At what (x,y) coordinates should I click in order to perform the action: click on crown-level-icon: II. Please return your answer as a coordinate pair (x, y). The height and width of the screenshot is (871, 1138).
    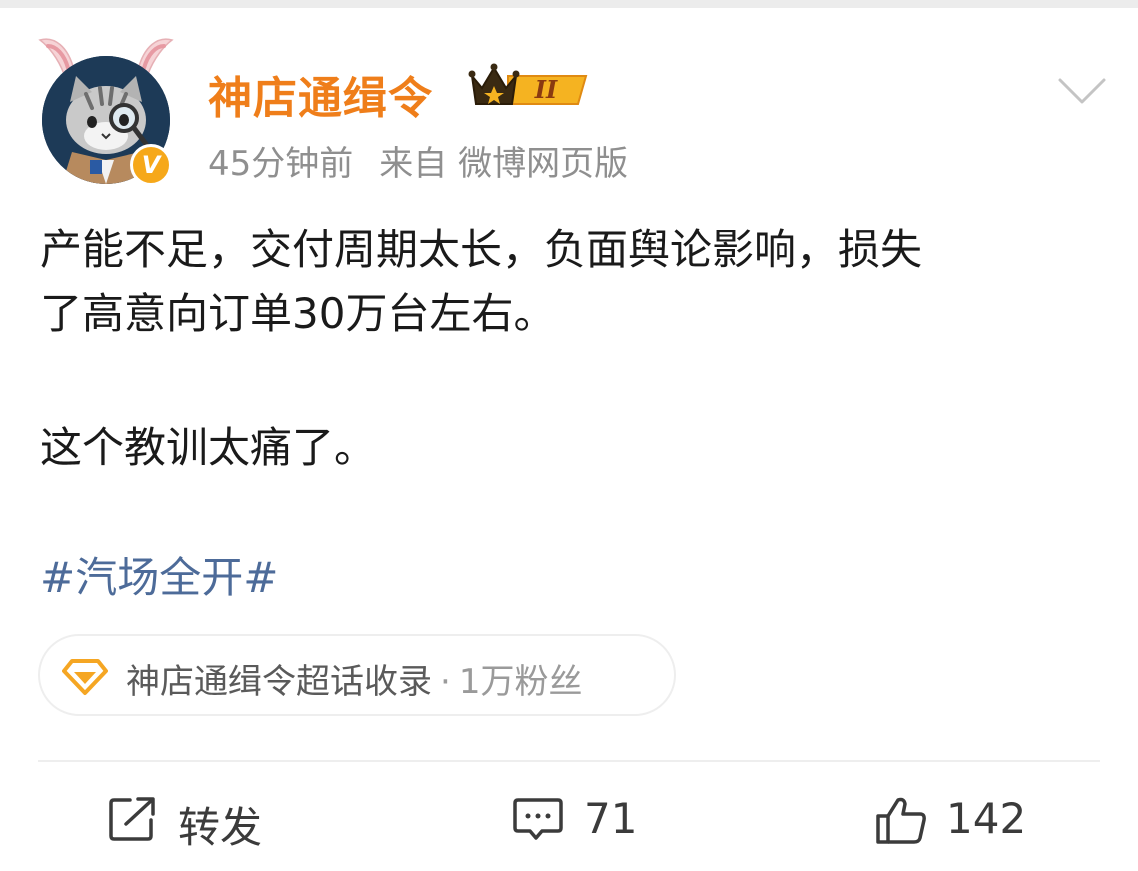
    Looking at the image, I should click on (530, 88).